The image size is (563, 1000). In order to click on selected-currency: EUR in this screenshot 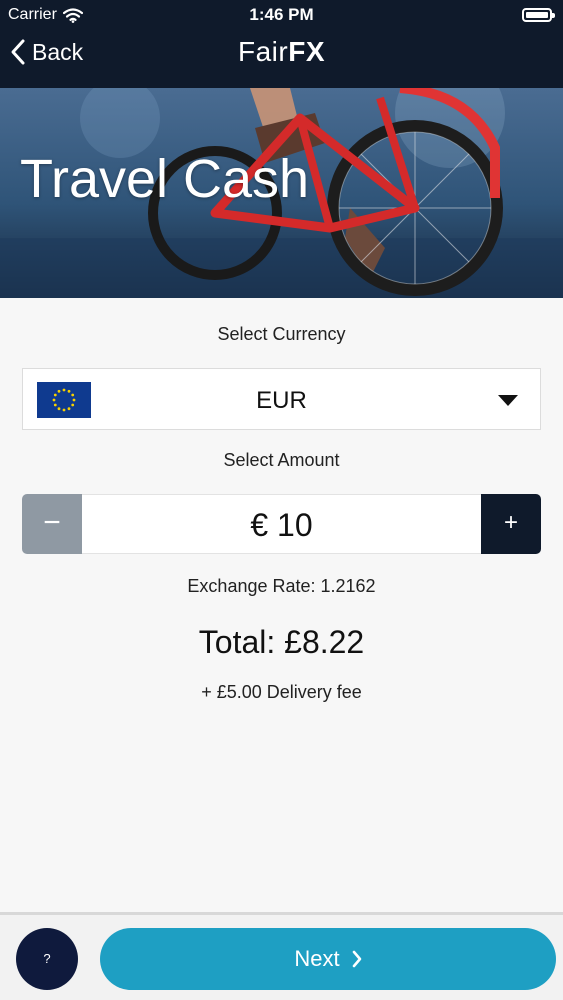, I will do `click(281, 400)`.